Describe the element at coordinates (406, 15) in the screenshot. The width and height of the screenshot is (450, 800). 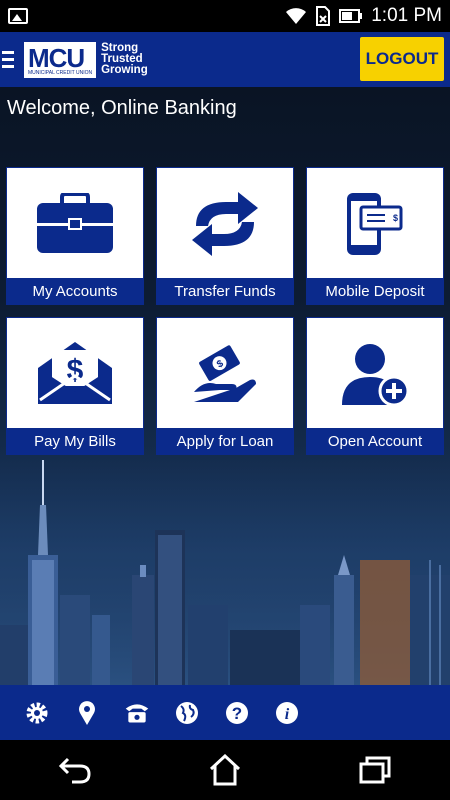
I see `clock: 1:01 PM` at that location.